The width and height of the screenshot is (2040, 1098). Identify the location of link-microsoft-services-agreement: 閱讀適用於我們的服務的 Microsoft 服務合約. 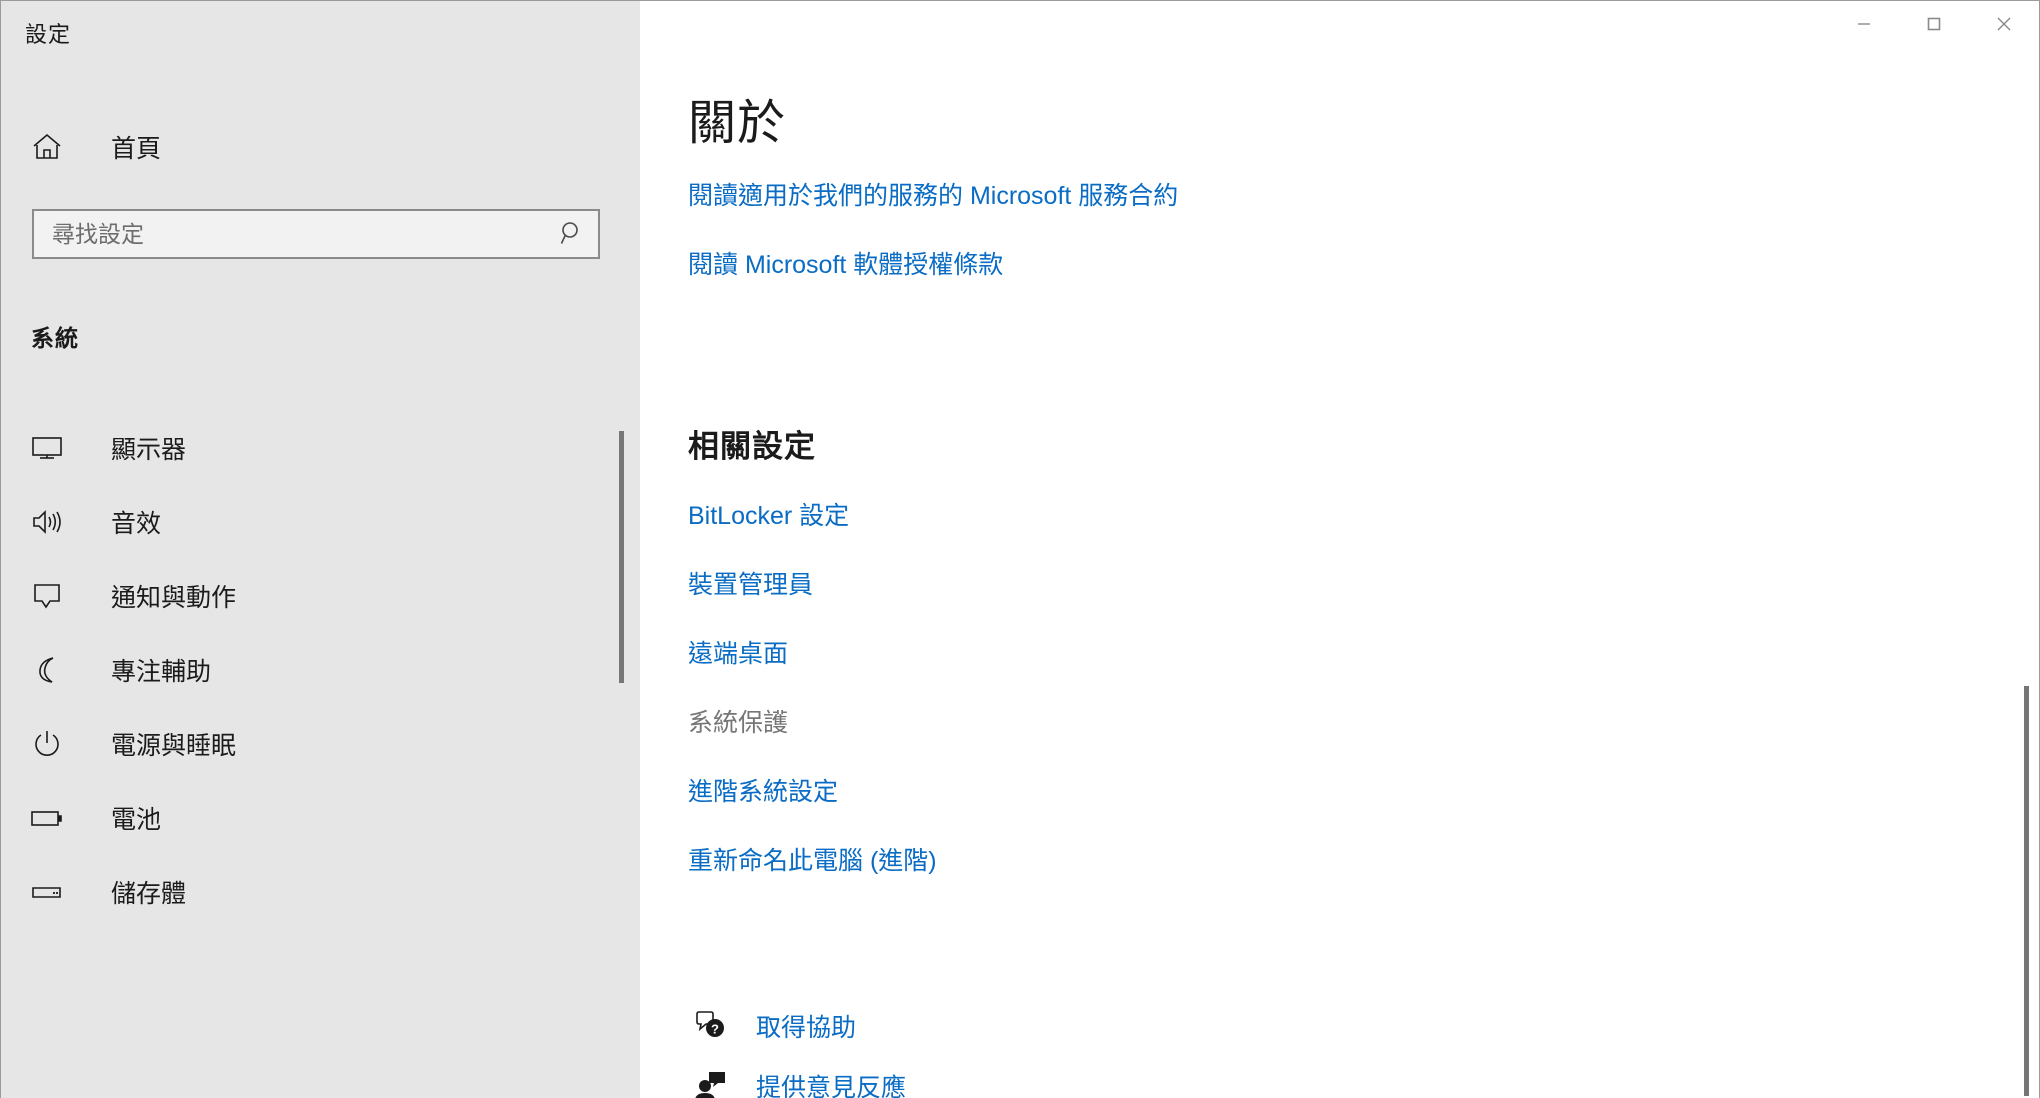
(1288, 194).